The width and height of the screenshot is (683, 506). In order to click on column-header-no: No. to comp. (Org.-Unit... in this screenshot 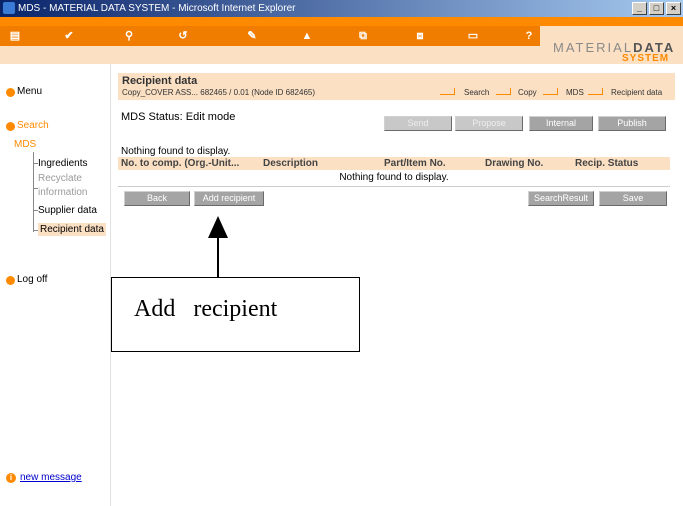, I will do `click(180, 163)`.